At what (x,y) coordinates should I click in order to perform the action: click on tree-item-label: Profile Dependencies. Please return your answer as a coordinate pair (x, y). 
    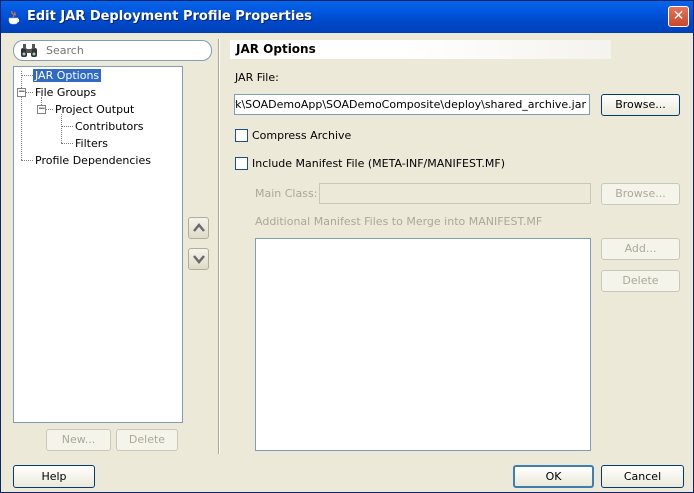
    Looking at the image, I should click on (93, 160).